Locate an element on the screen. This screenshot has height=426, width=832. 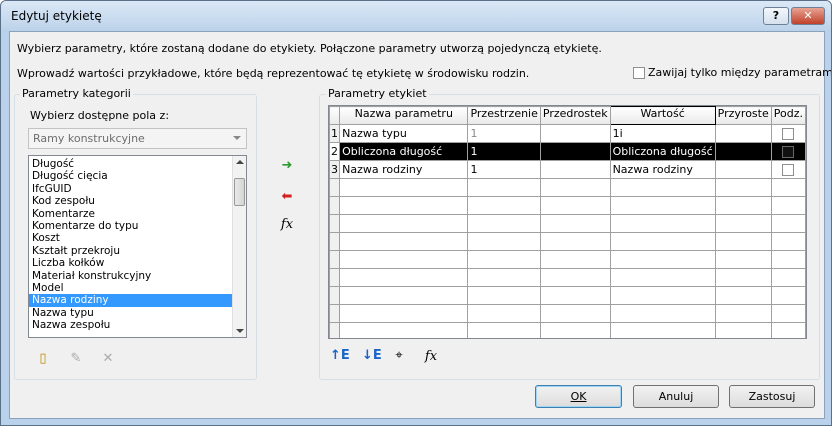
list-item: Długość is located at coordinates (137, 164).